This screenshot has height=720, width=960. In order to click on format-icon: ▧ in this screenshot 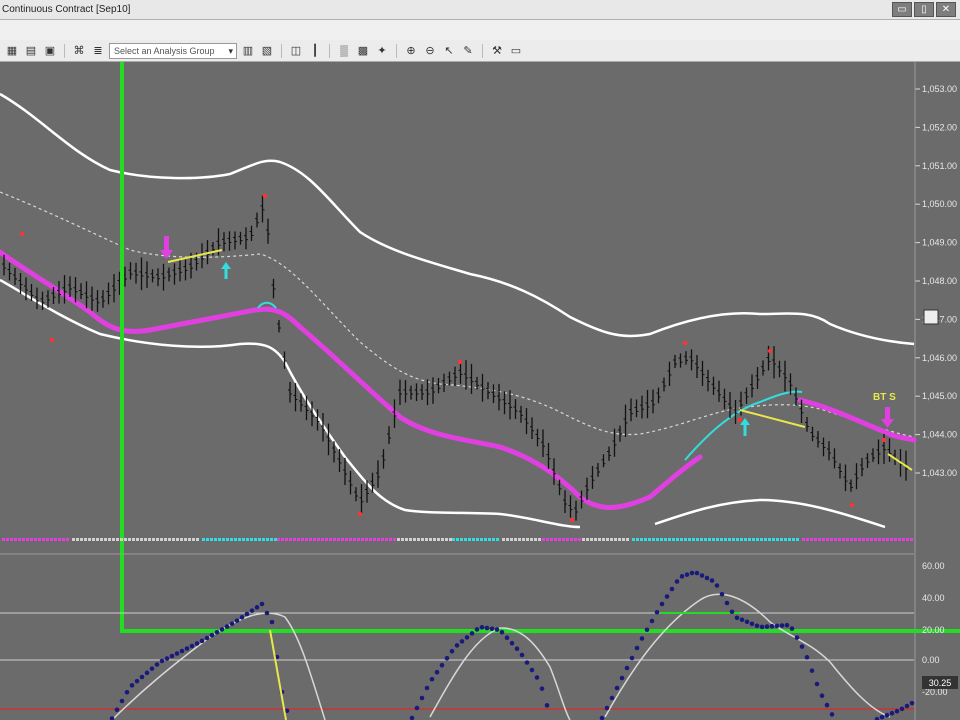, I will do `click(267, 51)`.